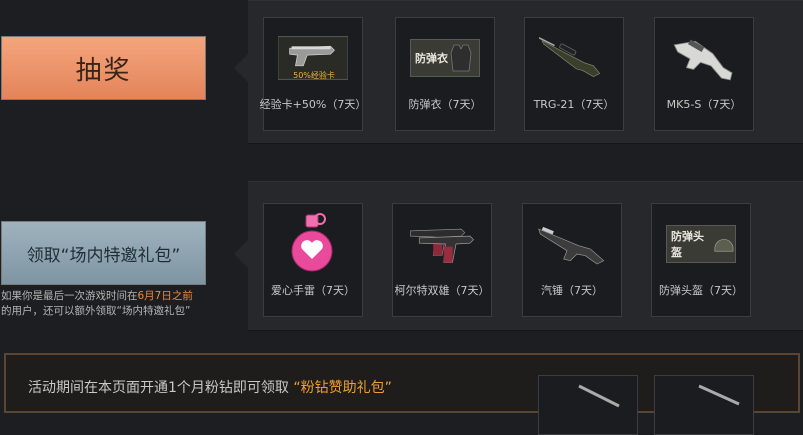 This screenshot has width=803, height=435. I want to click on lottery-button-label: 抽奖, so click(103, 70).